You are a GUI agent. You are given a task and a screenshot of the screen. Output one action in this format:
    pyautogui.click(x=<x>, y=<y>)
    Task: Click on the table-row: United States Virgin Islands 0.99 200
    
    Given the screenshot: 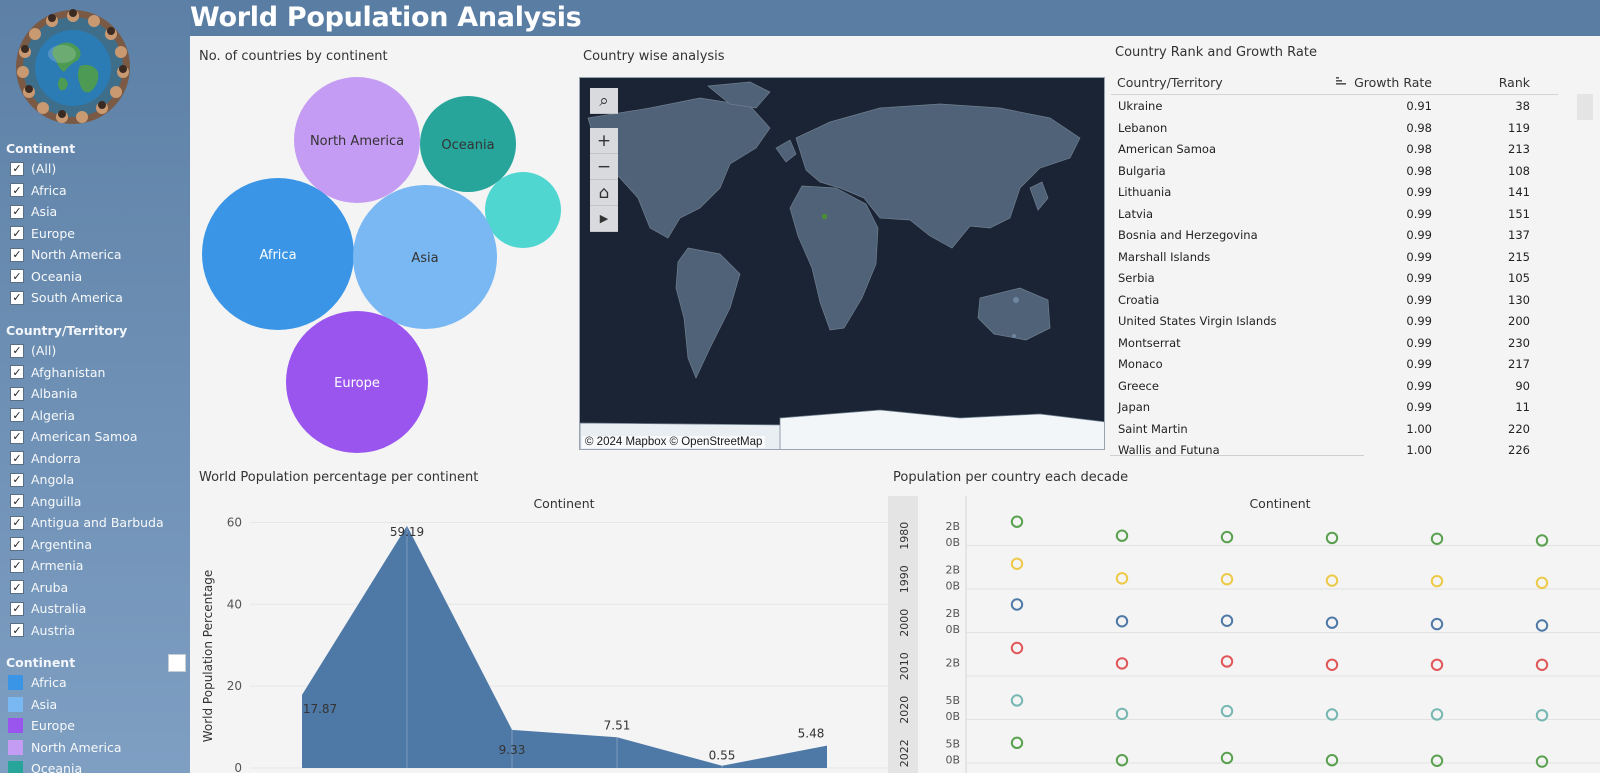 What is the action you would take?
    pyautogui.click(x=1340, y=322)
    